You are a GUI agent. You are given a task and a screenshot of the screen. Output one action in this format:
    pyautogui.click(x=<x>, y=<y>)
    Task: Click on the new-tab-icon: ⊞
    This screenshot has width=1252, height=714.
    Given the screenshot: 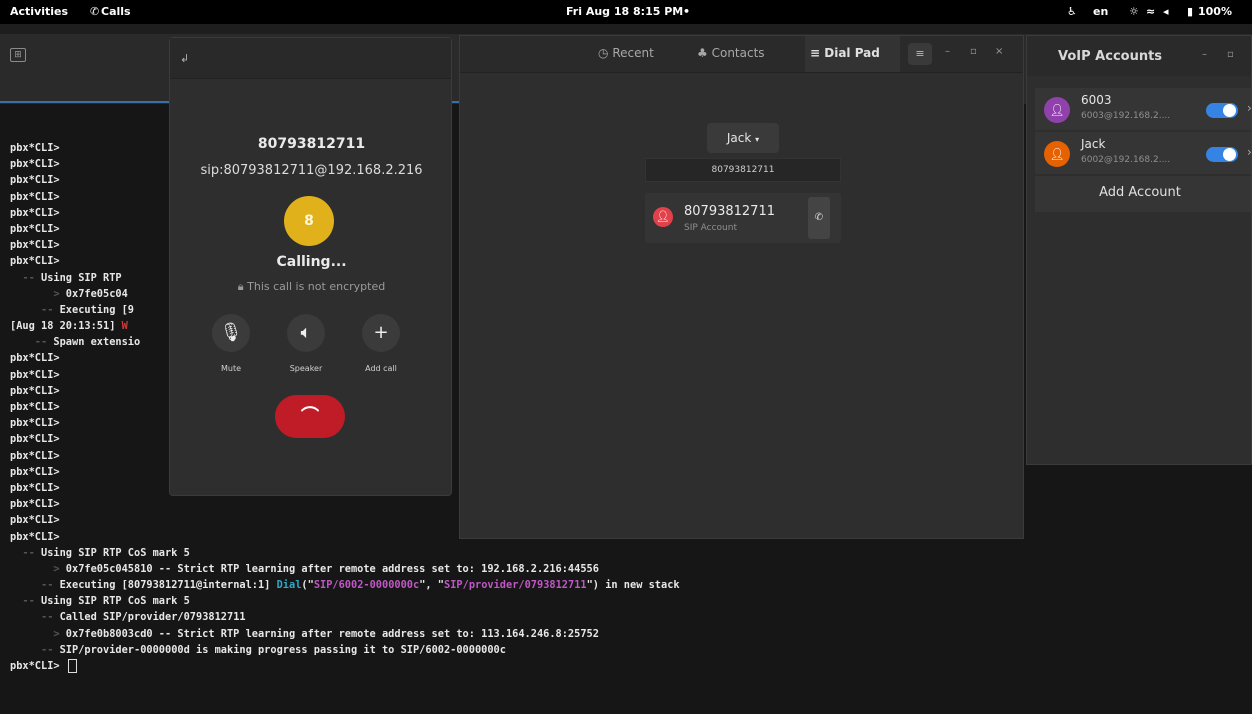 What is the action you would take?
    pyautogui.click(x=18, y=55)
    